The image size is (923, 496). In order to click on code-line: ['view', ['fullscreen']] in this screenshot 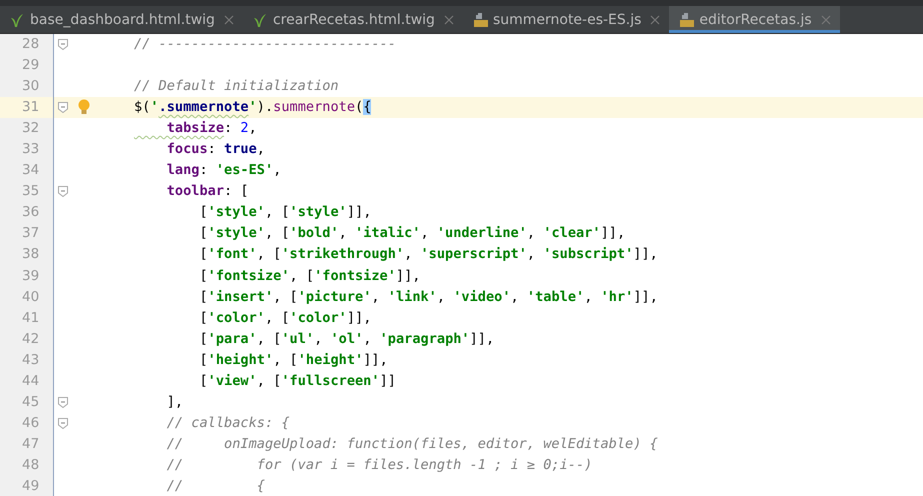, I will do `click(297, 381)`.